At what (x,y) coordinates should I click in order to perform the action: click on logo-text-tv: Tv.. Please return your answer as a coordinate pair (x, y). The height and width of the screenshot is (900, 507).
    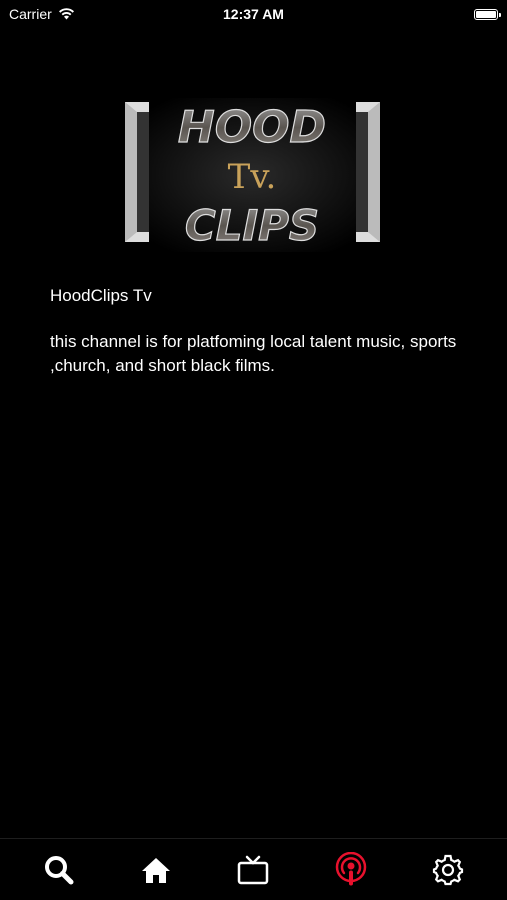
    Looking at the image, I should click on (252, 177).